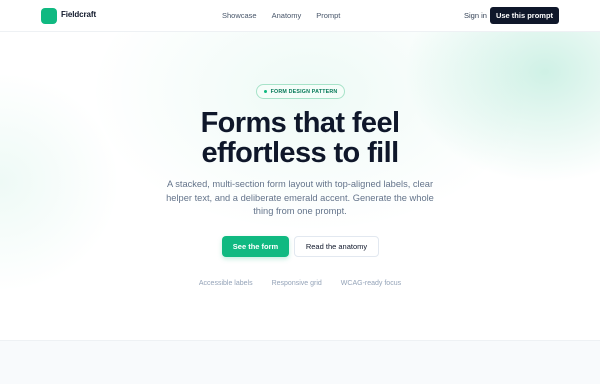 Image resolution: width=600 pixels, height=384 pixels. I want to click on main-nav: Showcase Anatomy Prompt, so click(281, 15).